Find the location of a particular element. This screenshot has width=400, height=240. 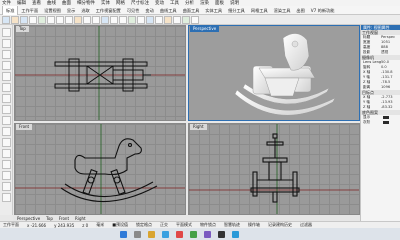

select-icon is located at coordinates (132, 19).